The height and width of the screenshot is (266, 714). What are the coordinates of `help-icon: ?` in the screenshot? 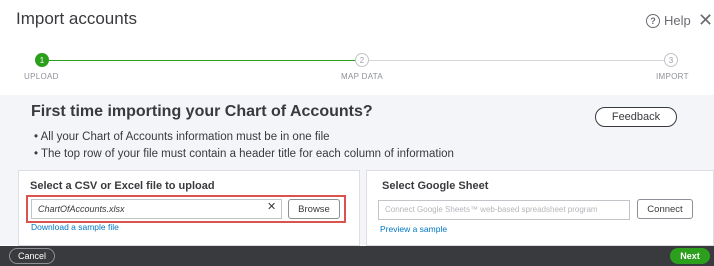 It's located at (653, 20).